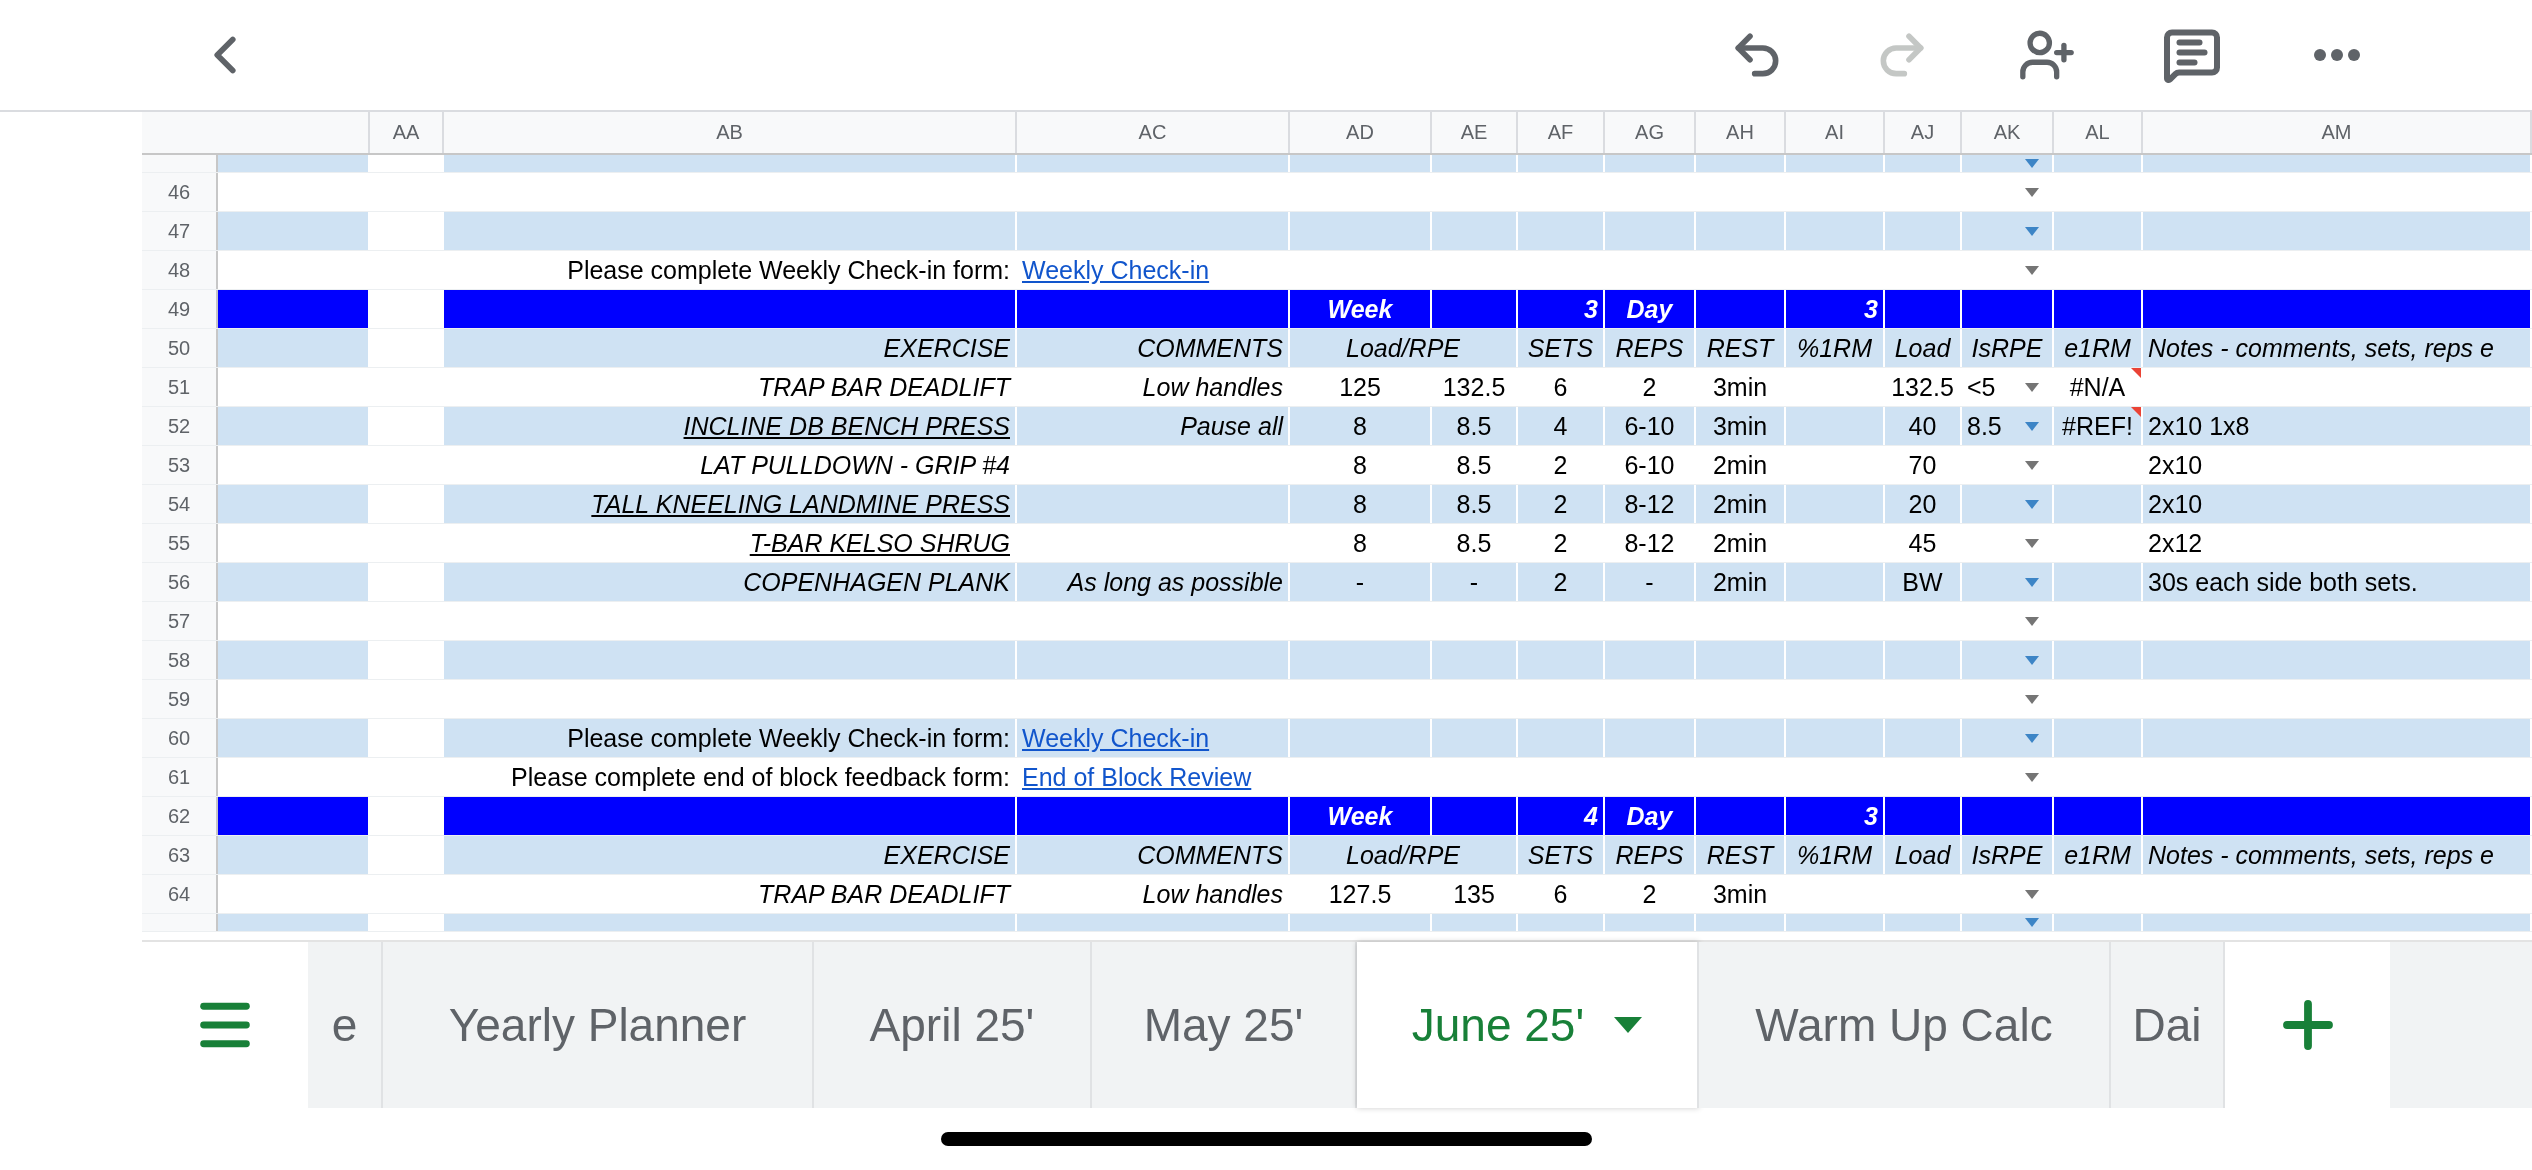  I want to click on row-number: 62, so click(180, 816).